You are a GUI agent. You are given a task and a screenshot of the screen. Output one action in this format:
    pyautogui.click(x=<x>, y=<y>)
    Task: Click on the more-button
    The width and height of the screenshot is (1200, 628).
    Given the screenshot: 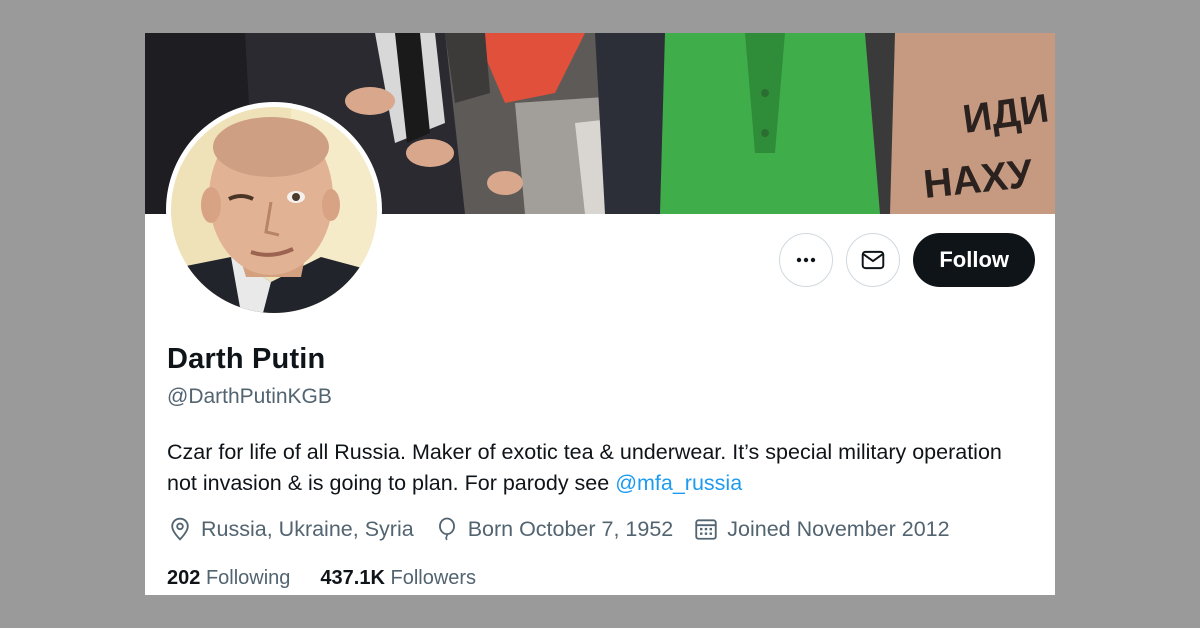 What is the action you would take?
    pyautogui.click(x=806, y=260)
    